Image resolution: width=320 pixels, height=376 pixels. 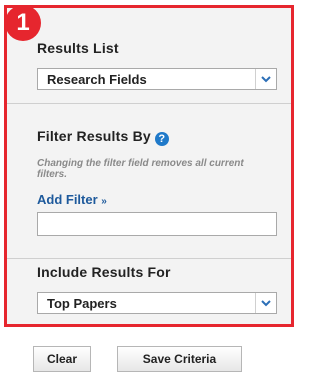 I want to click on include-results-value: Top Papers, so click(x=82, y=303).